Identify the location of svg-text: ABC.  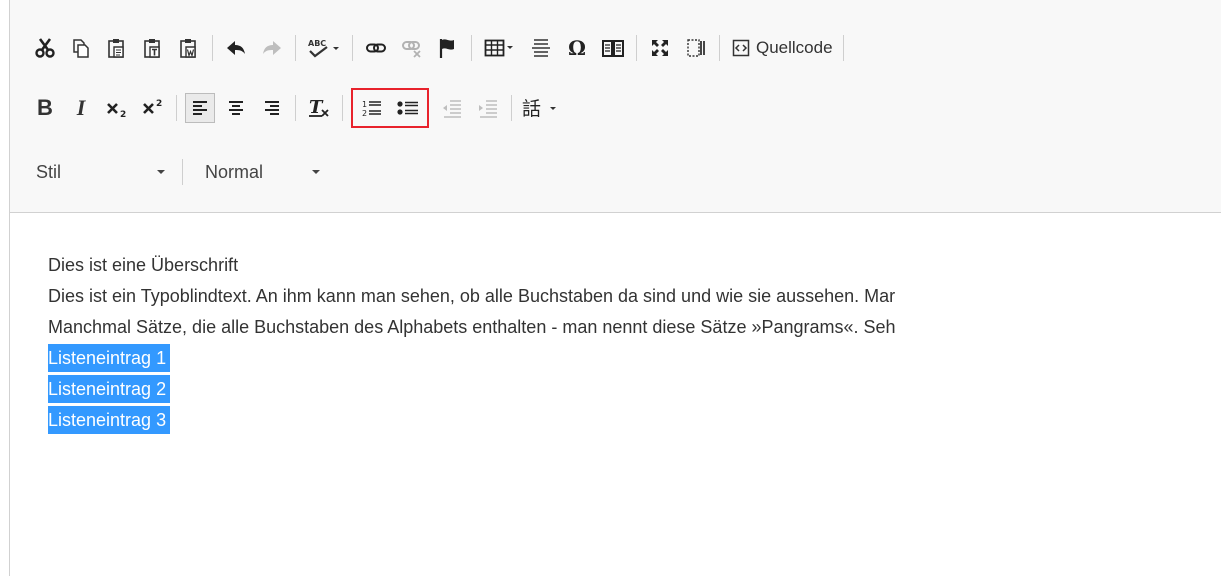
(317, 43).